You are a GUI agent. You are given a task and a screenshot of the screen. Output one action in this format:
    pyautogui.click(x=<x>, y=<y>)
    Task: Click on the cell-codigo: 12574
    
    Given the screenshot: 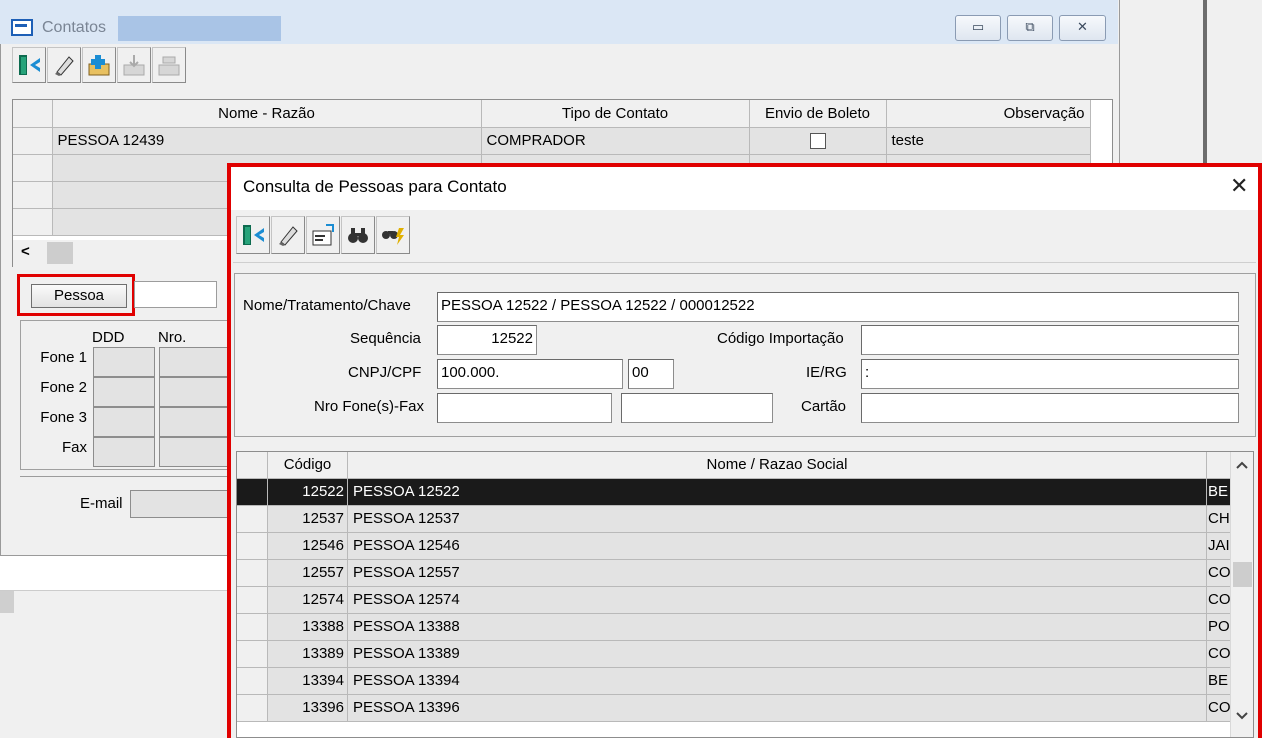 What is the action you would take?
    pyautogui.click(x=308, y=600)
    